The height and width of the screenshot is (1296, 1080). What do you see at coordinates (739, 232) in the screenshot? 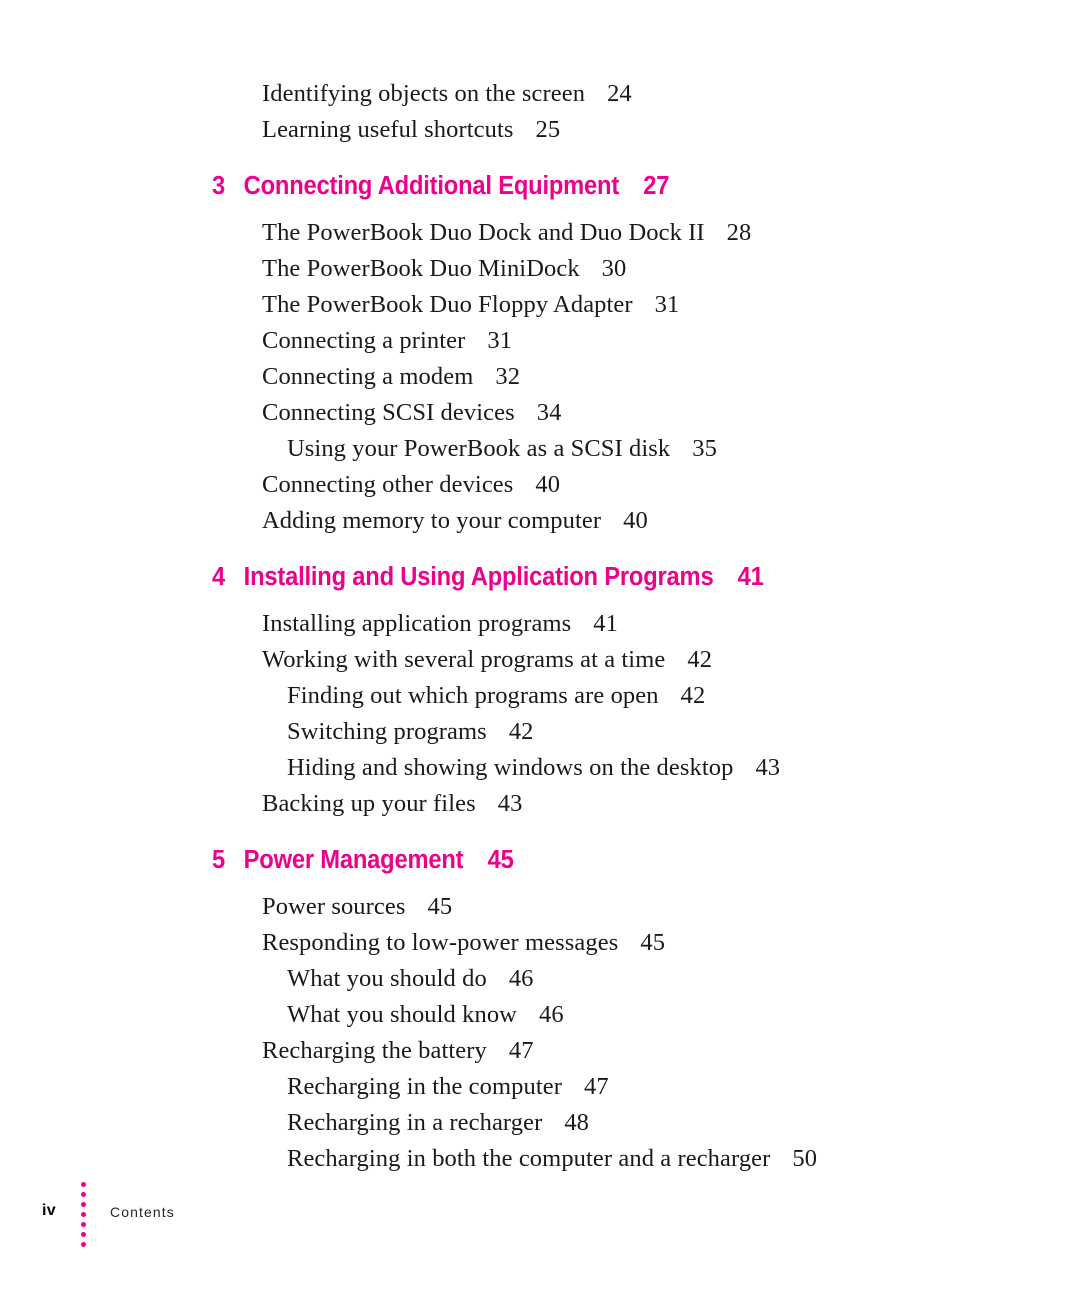
I see `toc-entry-page-number: 28` at bounding box center [739, 232].